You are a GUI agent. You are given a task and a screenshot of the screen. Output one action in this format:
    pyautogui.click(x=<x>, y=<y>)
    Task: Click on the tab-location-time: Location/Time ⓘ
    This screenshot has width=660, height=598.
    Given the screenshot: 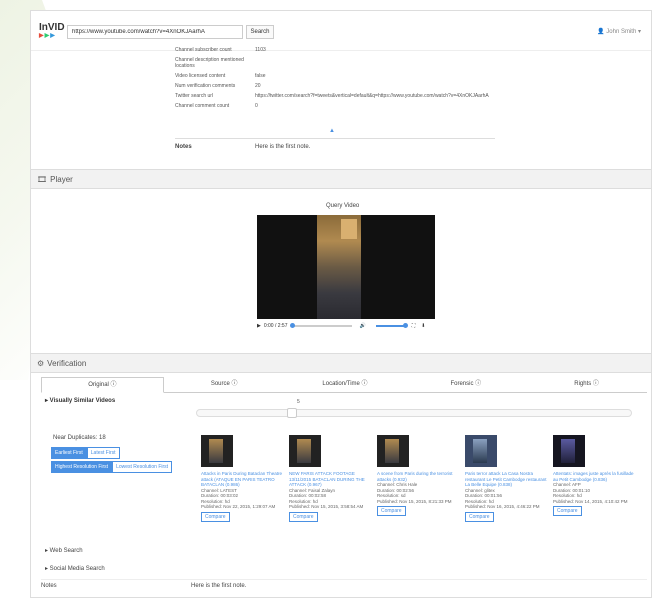 What is the action you would take?
    pyautogui.click(x=345, y=384)
    